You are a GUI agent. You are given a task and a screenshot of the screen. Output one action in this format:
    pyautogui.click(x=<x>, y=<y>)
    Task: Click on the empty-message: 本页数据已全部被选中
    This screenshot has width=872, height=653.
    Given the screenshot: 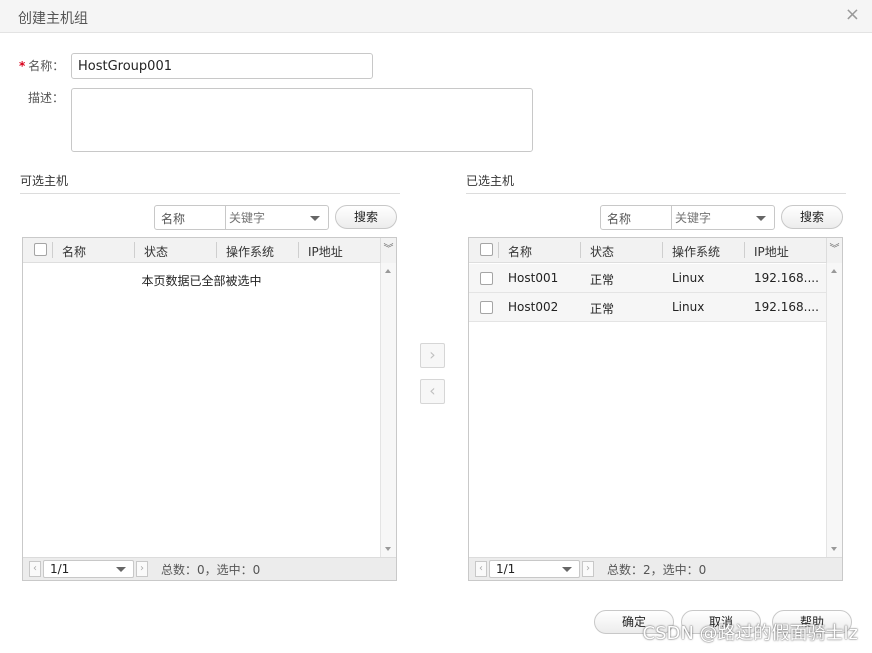 What is the action you would take?
    pyautogui.click(x=201, y=281)
    